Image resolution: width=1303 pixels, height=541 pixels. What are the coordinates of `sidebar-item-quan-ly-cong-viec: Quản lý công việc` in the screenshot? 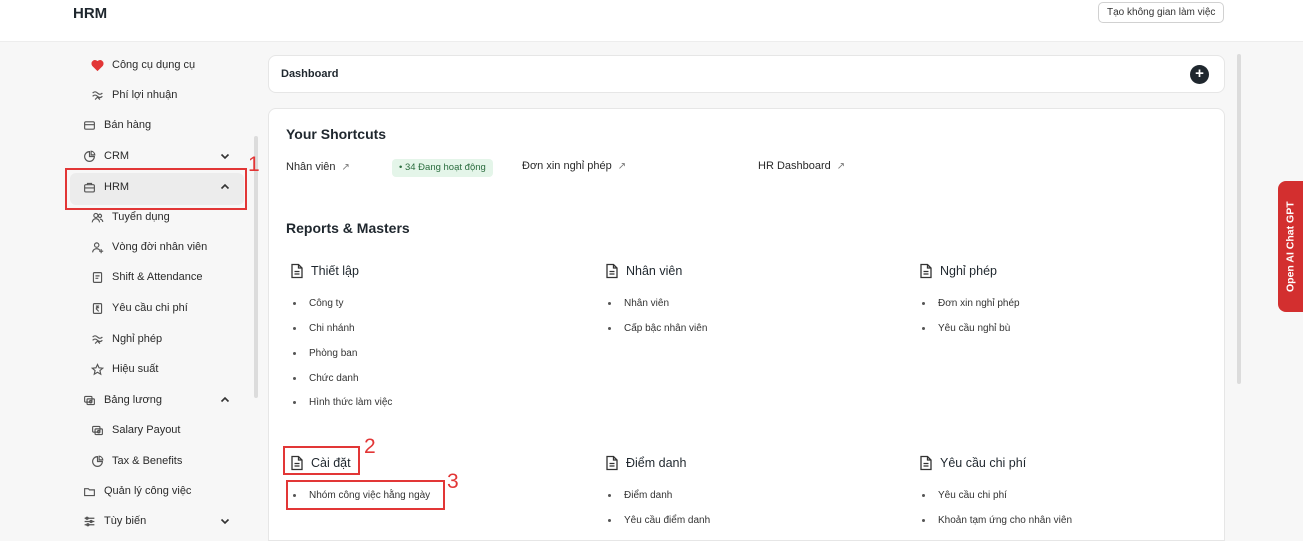 It's located at (136, 491).